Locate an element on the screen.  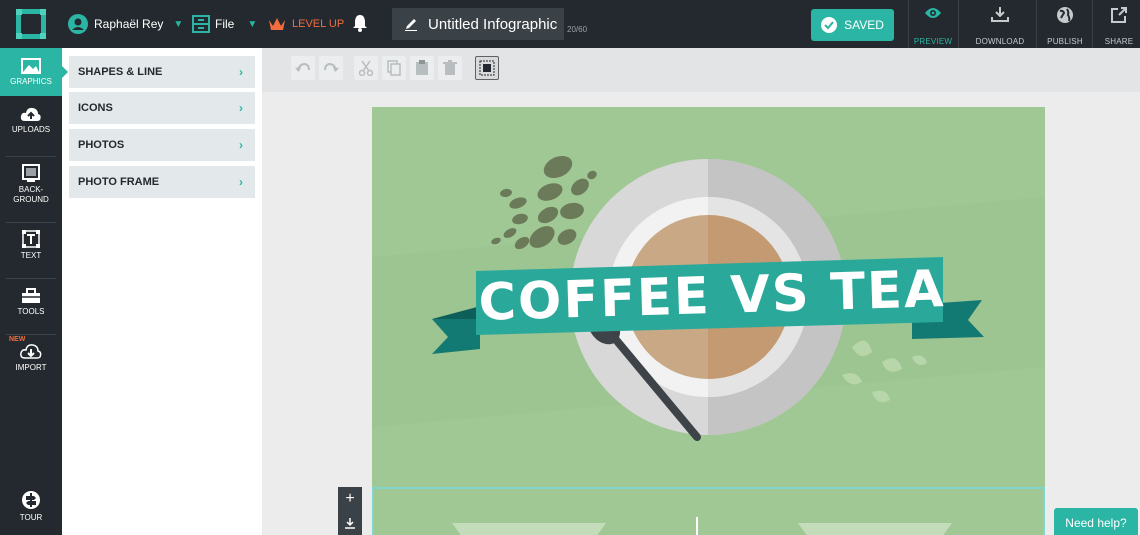
cut-button is located at coordinates (366, 68).